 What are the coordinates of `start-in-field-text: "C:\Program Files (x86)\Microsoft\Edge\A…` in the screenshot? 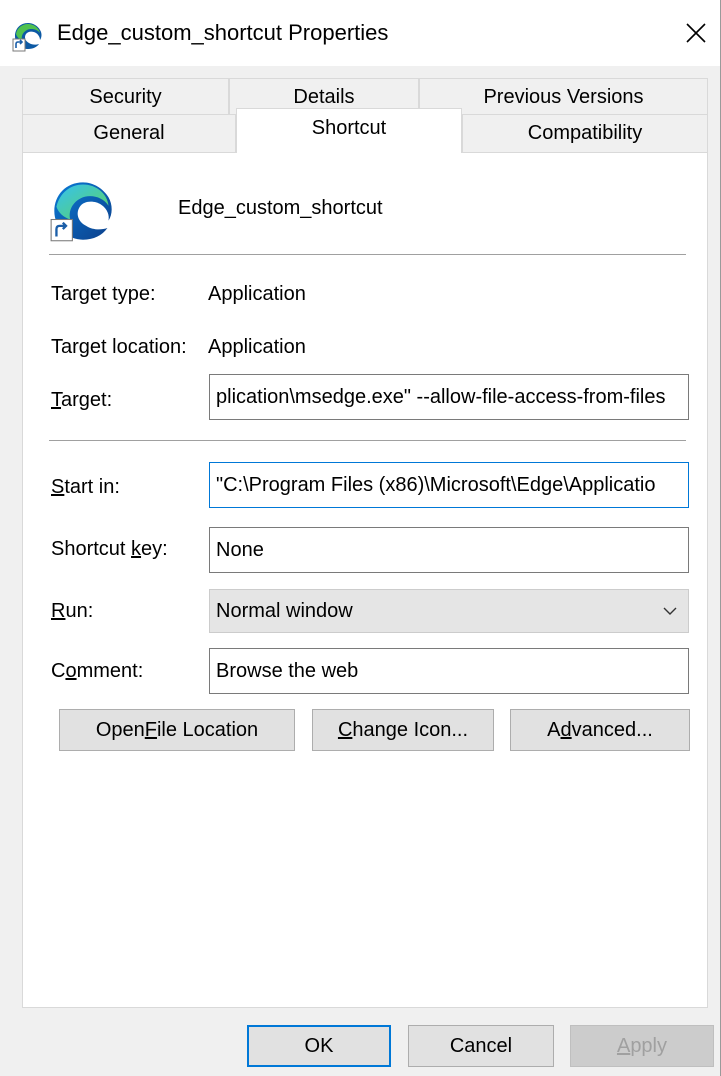 It's located at (436, 485).